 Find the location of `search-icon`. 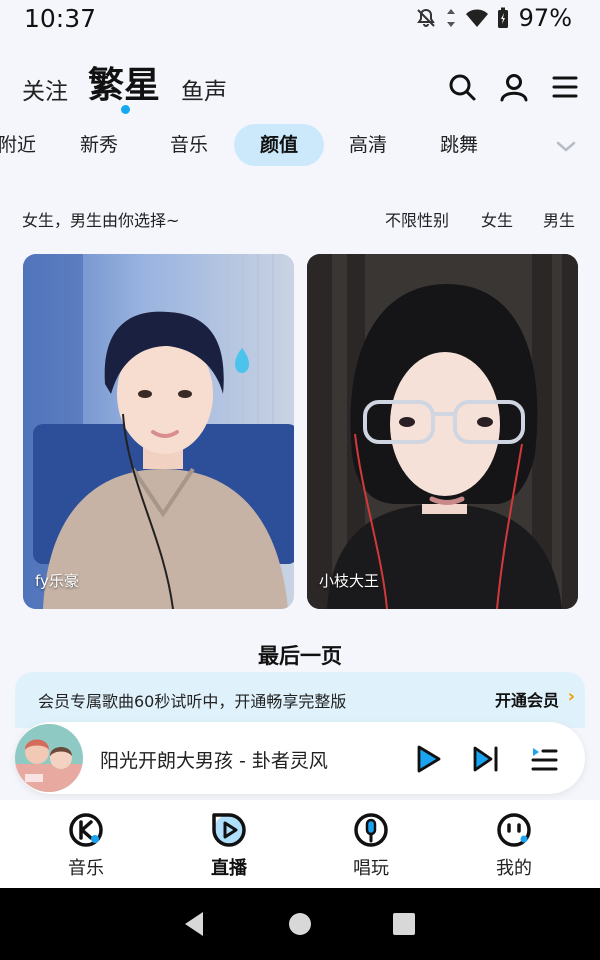

search-icon is located at coordinates (462, 87).